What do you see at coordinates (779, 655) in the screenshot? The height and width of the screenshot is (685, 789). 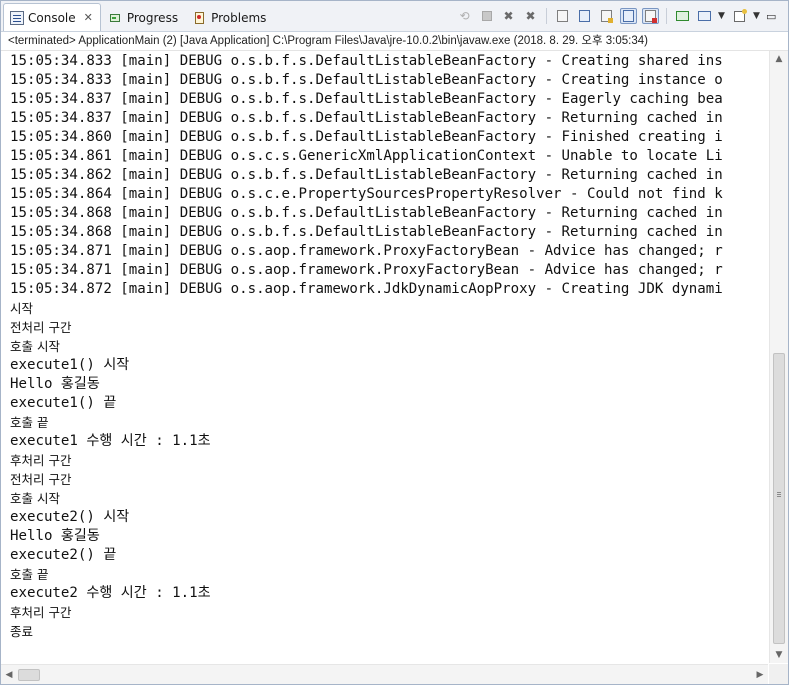 I see `scroll-down-arrow-icon: ▼` at bounding box center [779, 655].